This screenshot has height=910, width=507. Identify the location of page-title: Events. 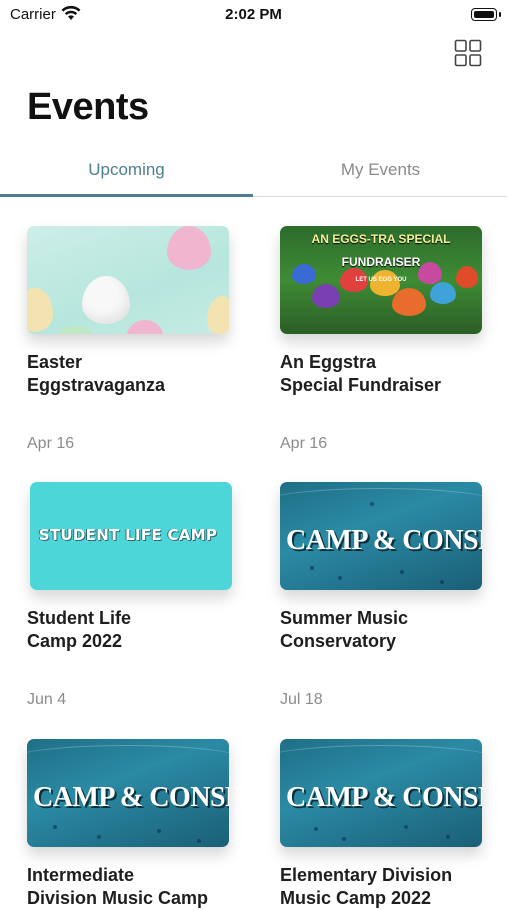
(88, 107).